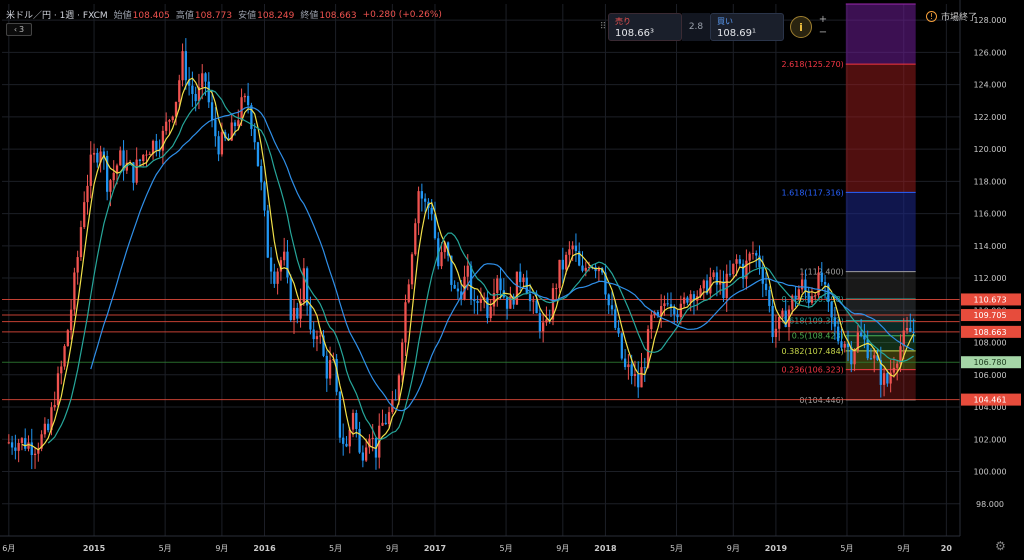  What do you see at coordinates (57, 14) in the screenshot?
I see `symbol-title: 米ドル／円 · 1週 · FXCM` at bounding box center [57, 14].